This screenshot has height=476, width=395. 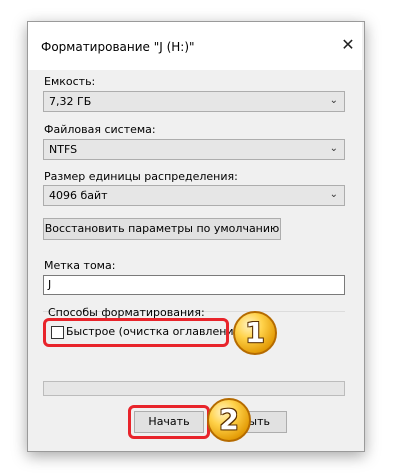 I want to click on close-icon: ✕, so click(x=348, y=45).